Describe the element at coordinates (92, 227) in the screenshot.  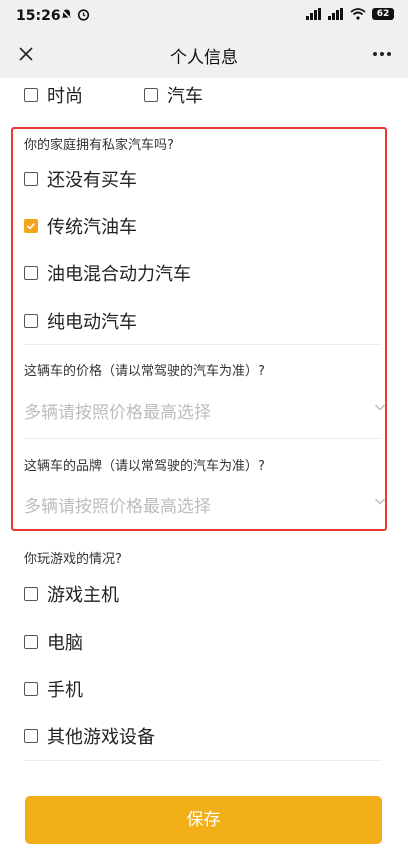
I see `option-label: 传统汽油车` at that location.